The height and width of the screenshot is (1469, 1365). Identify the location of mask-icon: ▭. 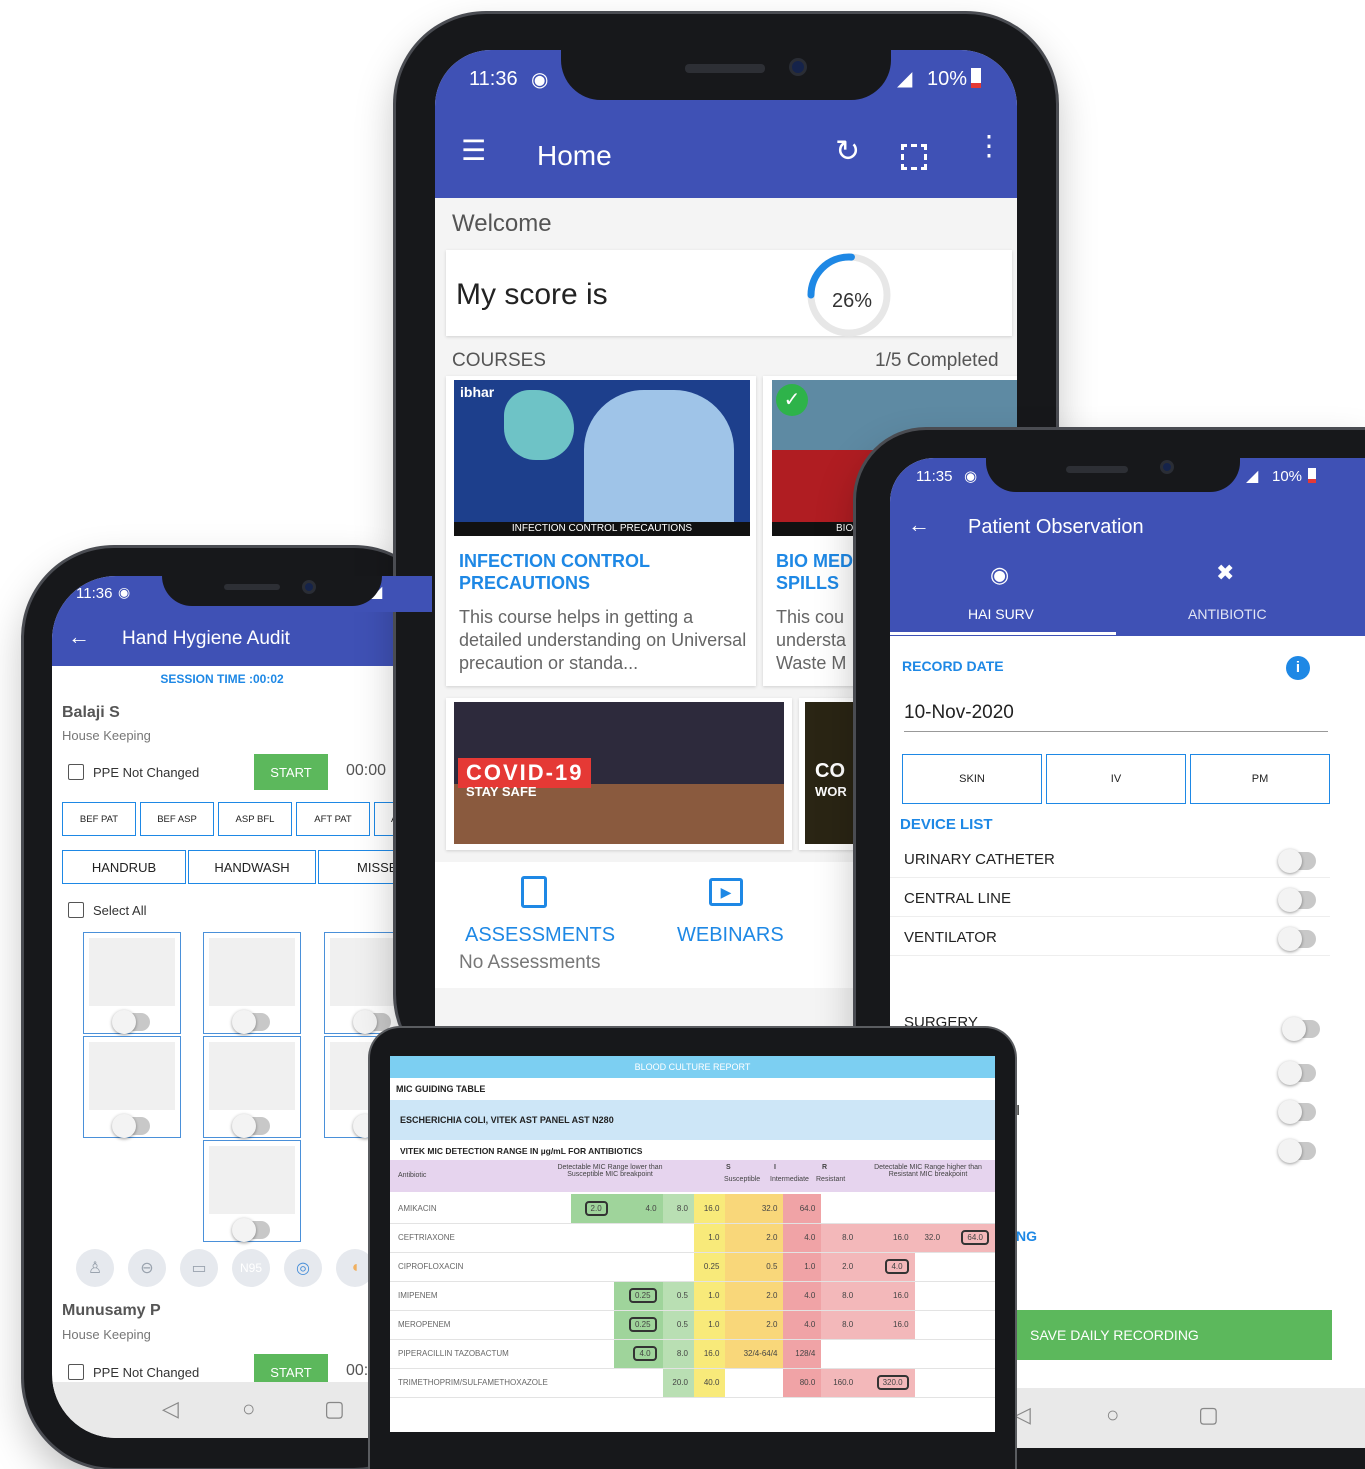
(199, 1268).